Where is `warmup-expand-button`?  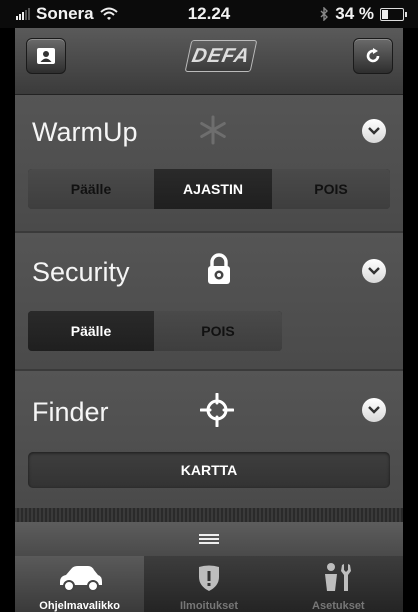
warmup-expand-button is located at coordinates (374, 131).